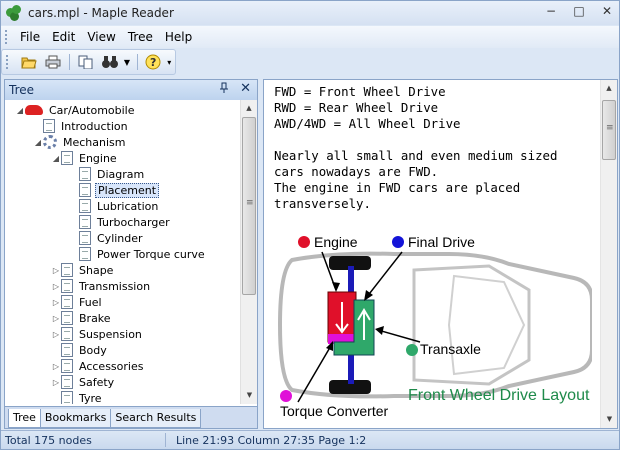 This screenshot has height=450, width=620. I want to click on content-scrollbar: ▲ ▼, so click(608, 254).